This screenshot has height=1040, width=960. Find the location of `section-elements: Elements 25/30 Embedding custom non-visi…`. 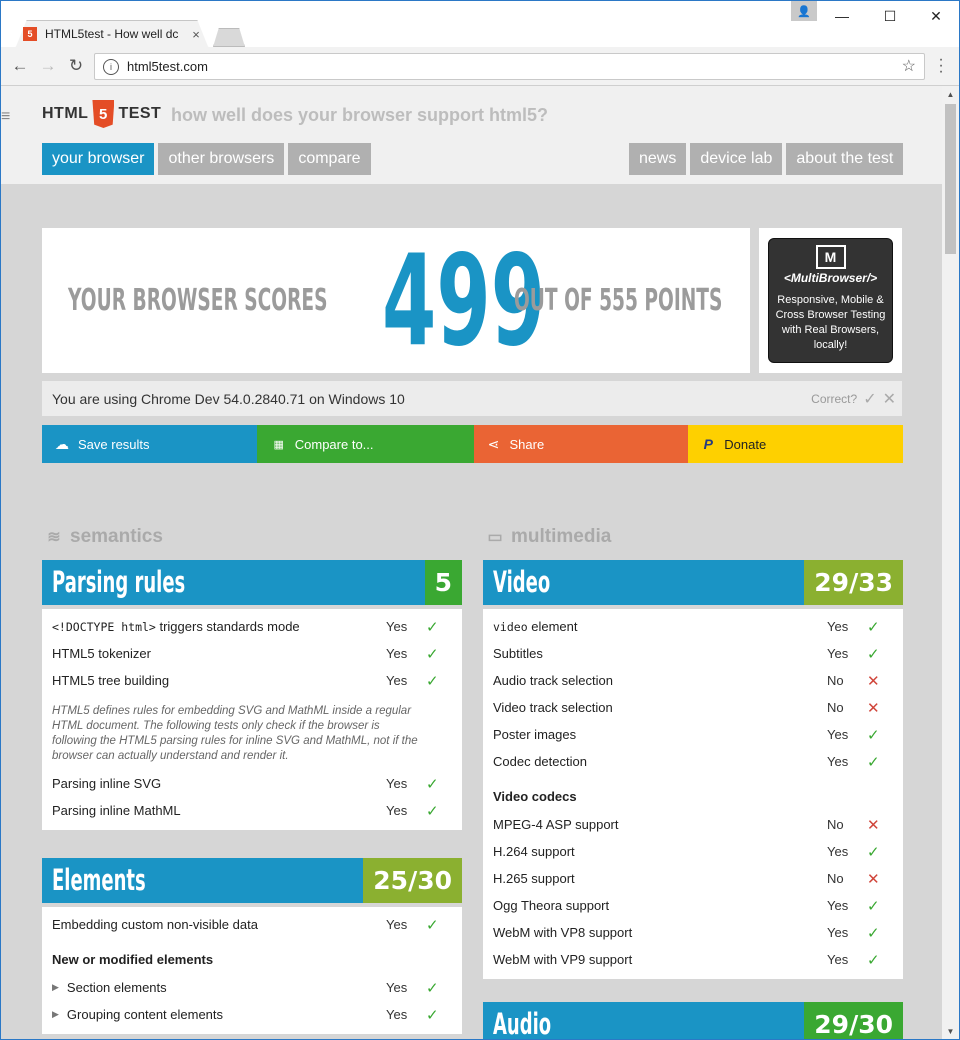

section-elements: Elements 25/30 Embedding custom non-visi… is located at coordinates (252, 946).